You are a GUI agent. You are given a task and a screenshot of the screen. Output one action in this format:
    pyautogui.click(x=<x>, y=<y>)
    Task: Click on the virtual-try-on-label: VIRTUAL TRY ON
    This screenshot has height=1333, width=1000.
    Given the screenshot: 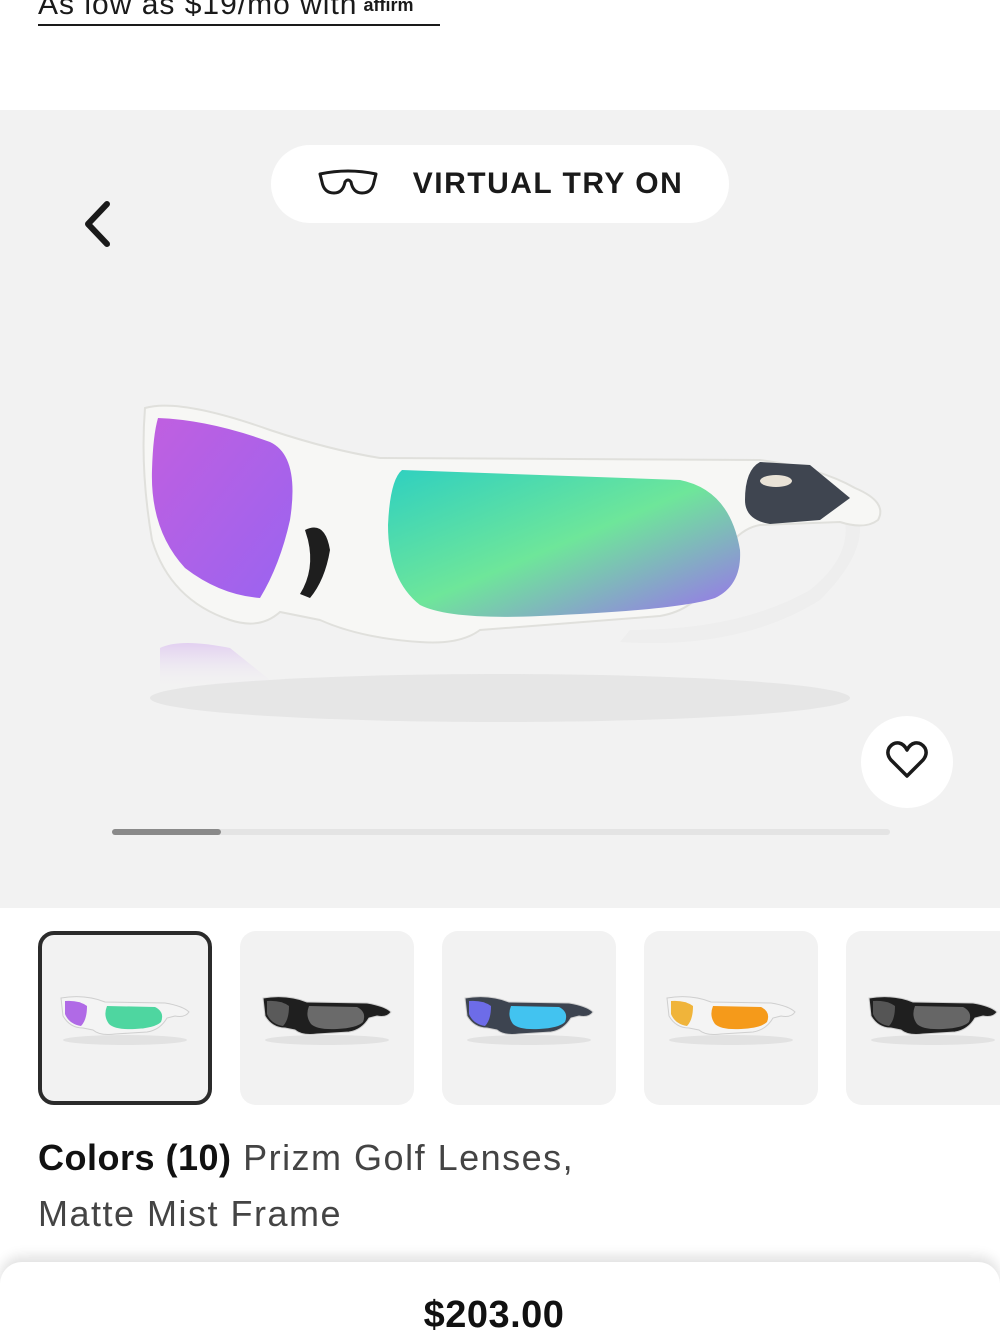 What is the action you would take?
    pyautogui.click(x=548, y=183)
    